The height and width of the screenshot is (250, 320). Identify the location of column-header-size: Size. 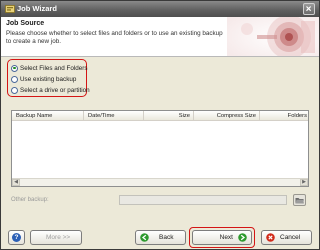
(169, 116).